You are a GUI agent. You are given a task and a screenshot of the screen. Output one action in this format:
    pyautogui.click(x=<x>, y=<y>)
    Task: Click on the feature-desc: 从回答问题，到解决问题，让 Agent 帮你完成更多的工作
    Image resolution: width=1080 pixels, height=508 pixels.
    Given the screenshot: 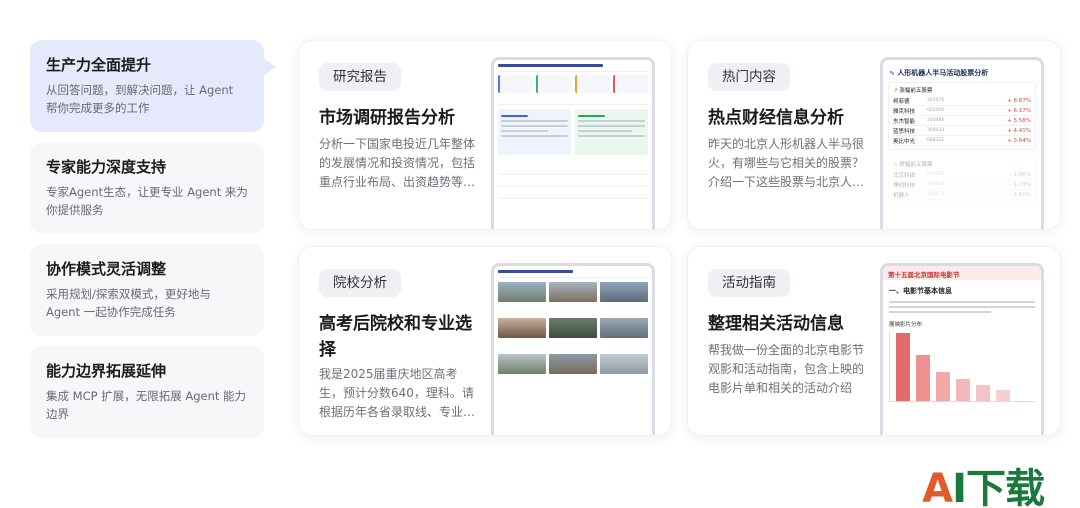 What is the action you would take?
    pyautogui.click(x=140, y=99)
    